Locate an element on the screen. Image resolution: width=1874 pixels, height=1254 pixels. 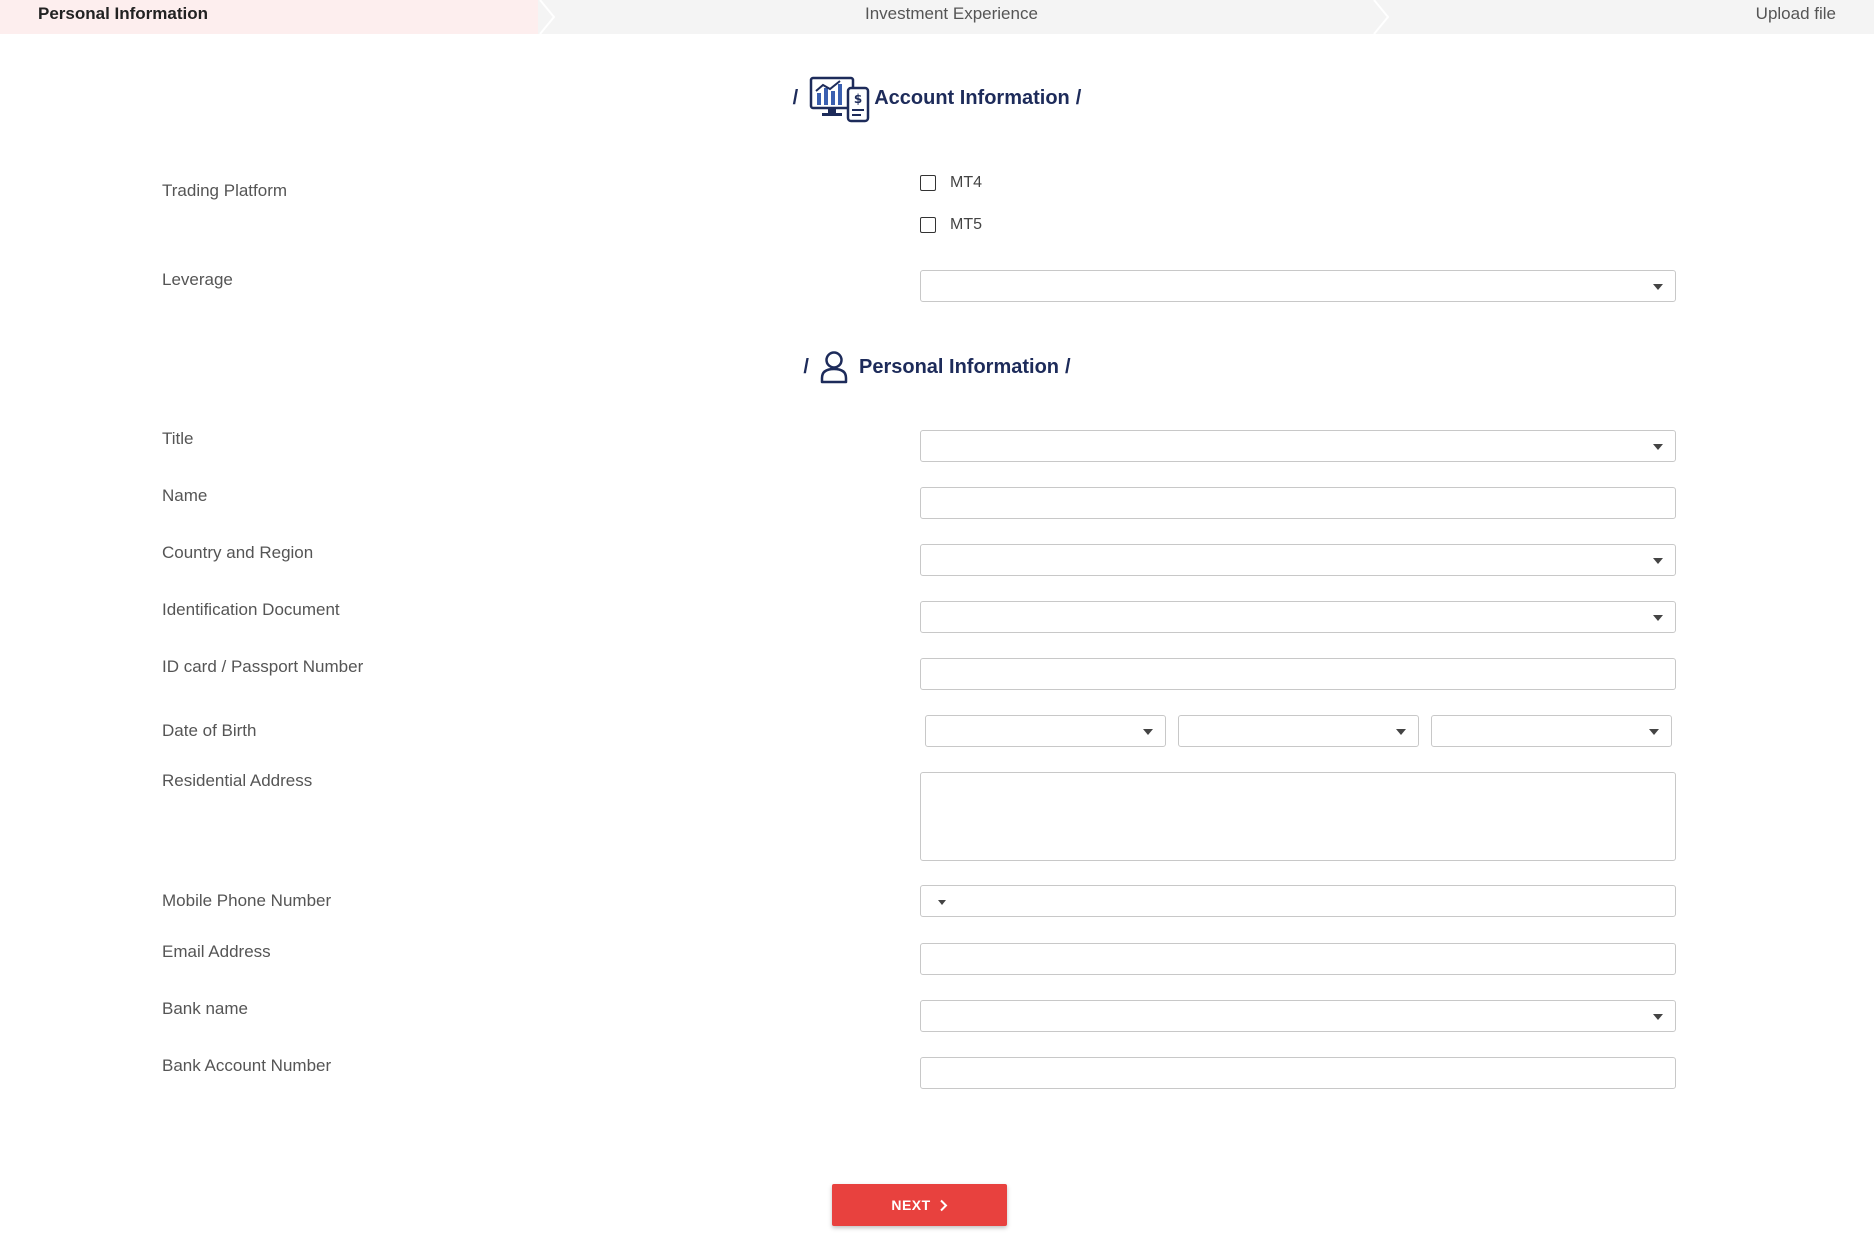
chevron-right-icon is located at coordinates (943, 1205).